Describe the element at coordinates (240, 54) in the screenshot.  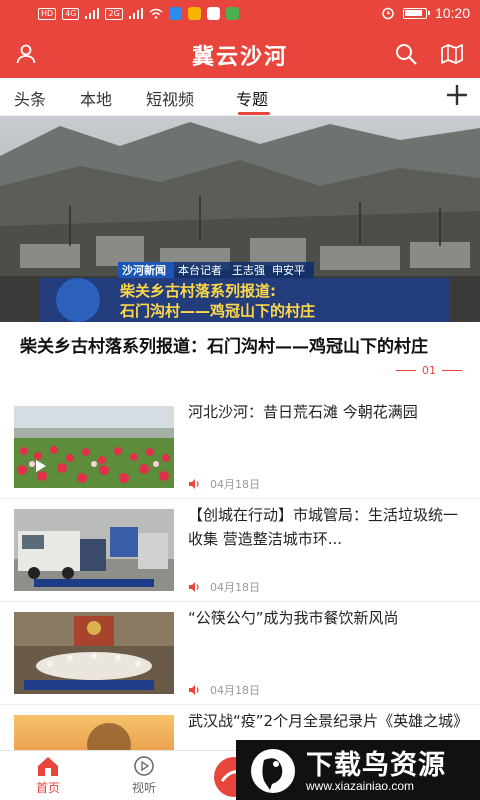
I see `app-header: 冀云沙河` at that location.